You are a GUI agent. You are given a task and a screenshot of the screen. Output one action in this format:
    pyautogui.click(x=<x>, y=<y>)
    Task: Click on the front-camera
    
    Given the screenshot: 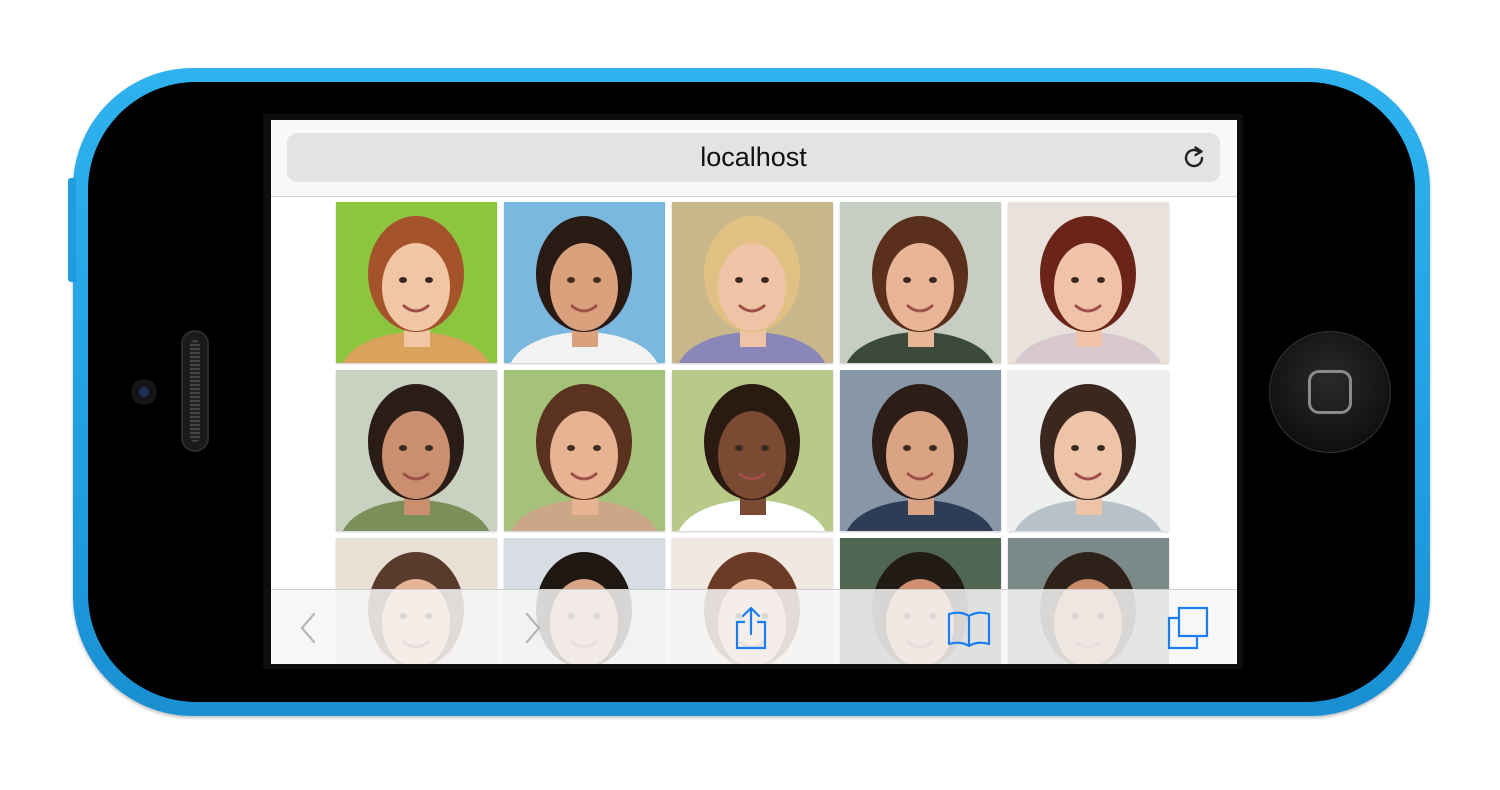 What is the action you would take?
    pyautogui.click(x=144, y=392)
    